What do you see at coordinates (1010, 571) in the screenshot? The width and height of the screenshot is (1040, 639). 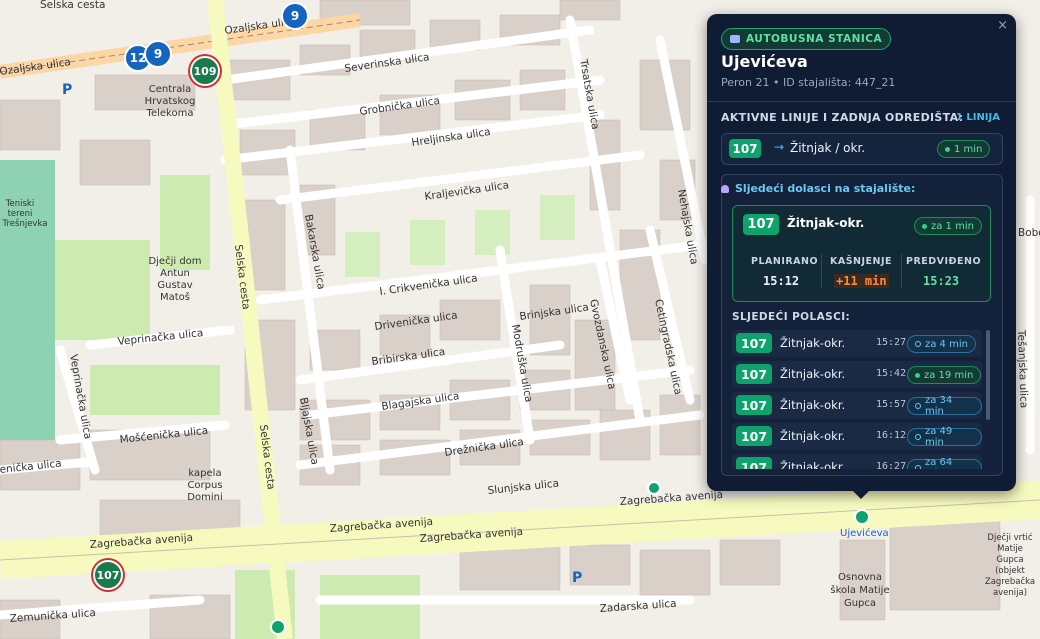 I see `svg-text: (objekt` at bounding box center [1010, 571].